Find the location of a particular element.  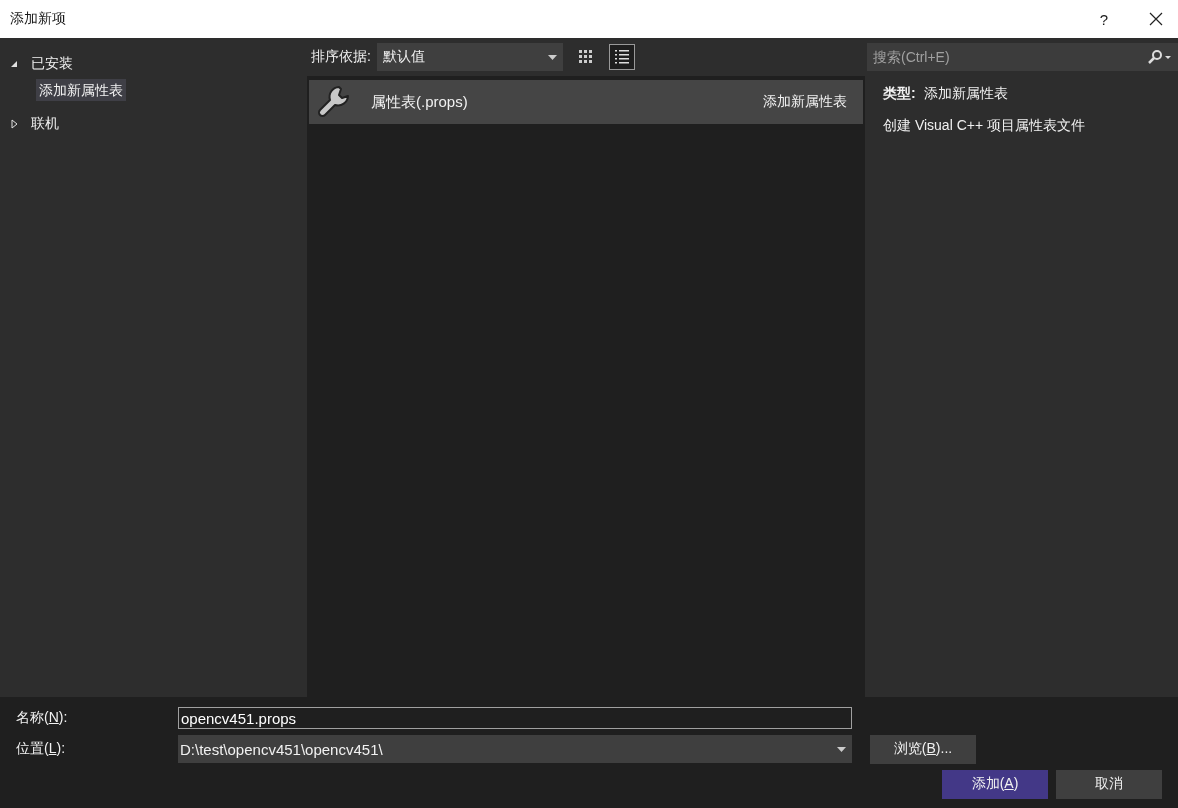

grid-view-icon is located at coordinates (585, 57).